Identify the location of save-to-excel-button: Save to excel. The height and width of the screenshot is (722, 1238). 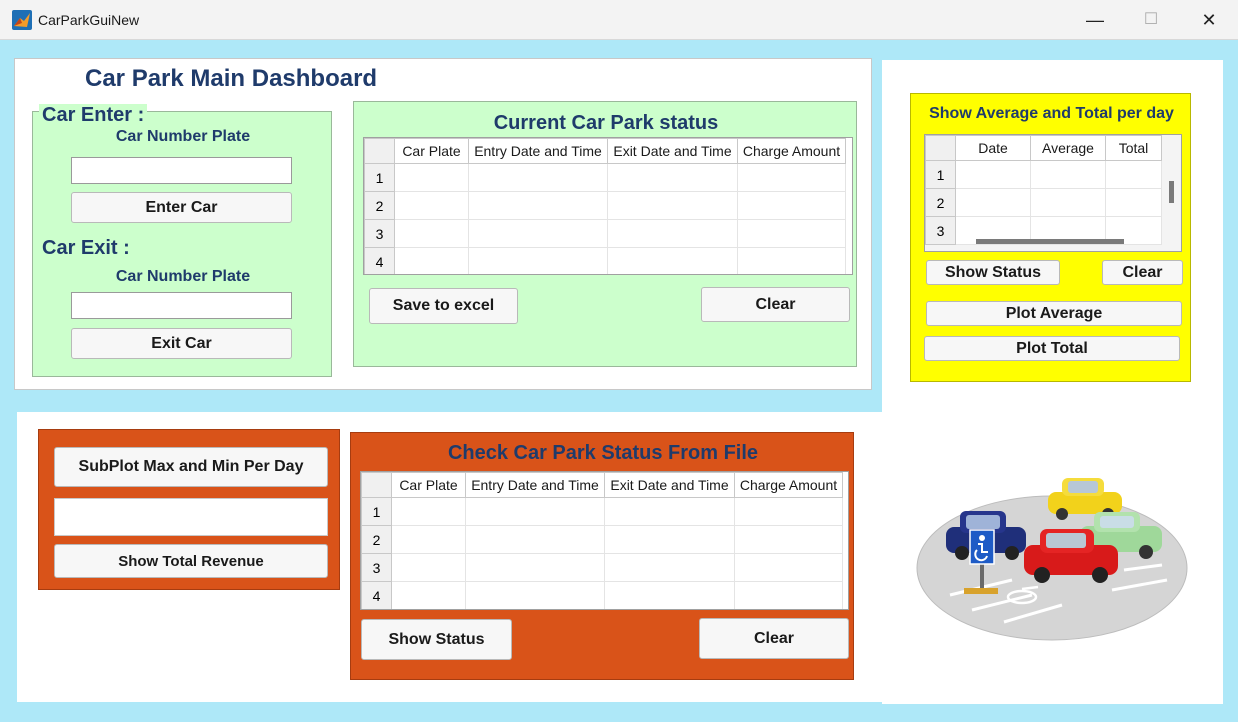
(443, 306).